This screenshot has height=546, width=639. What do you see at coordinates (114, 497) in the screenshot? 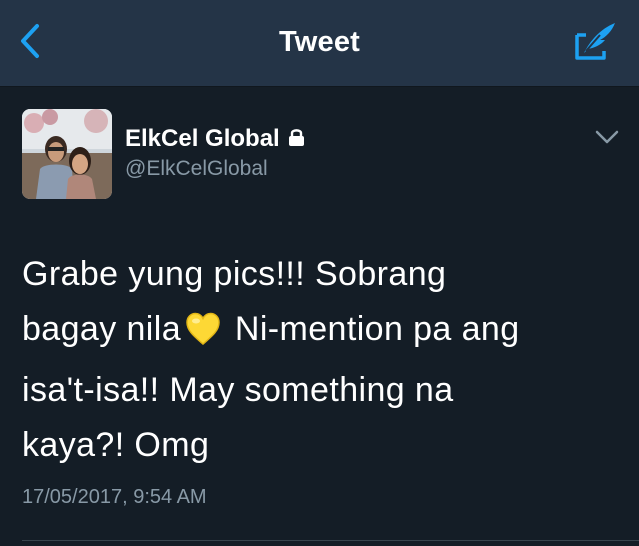
I see `tweet-timestamp: 17/05/2017, 9:54 AM` at bounding box center [114, 497].